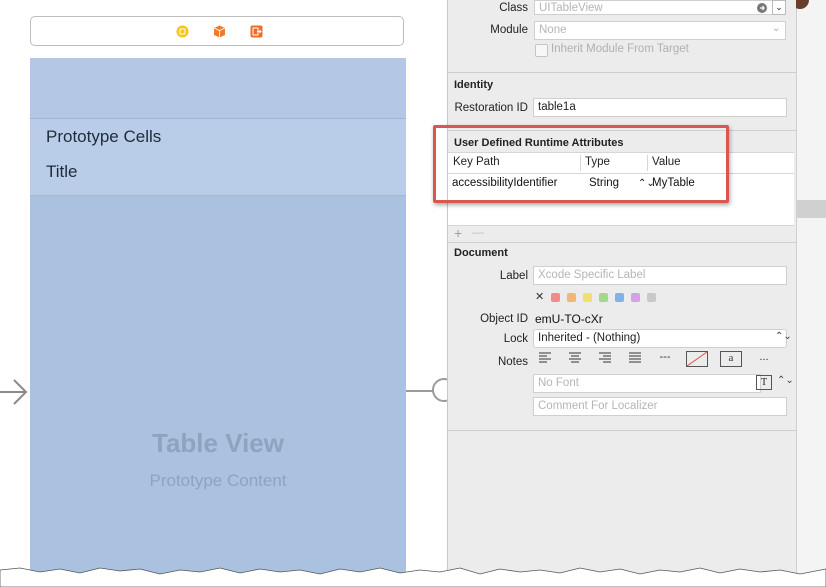  What do you see at coordinates (504, 319) in the screenshot?
I see `object-id-label: Object ID` at bounding box center [504, 319].